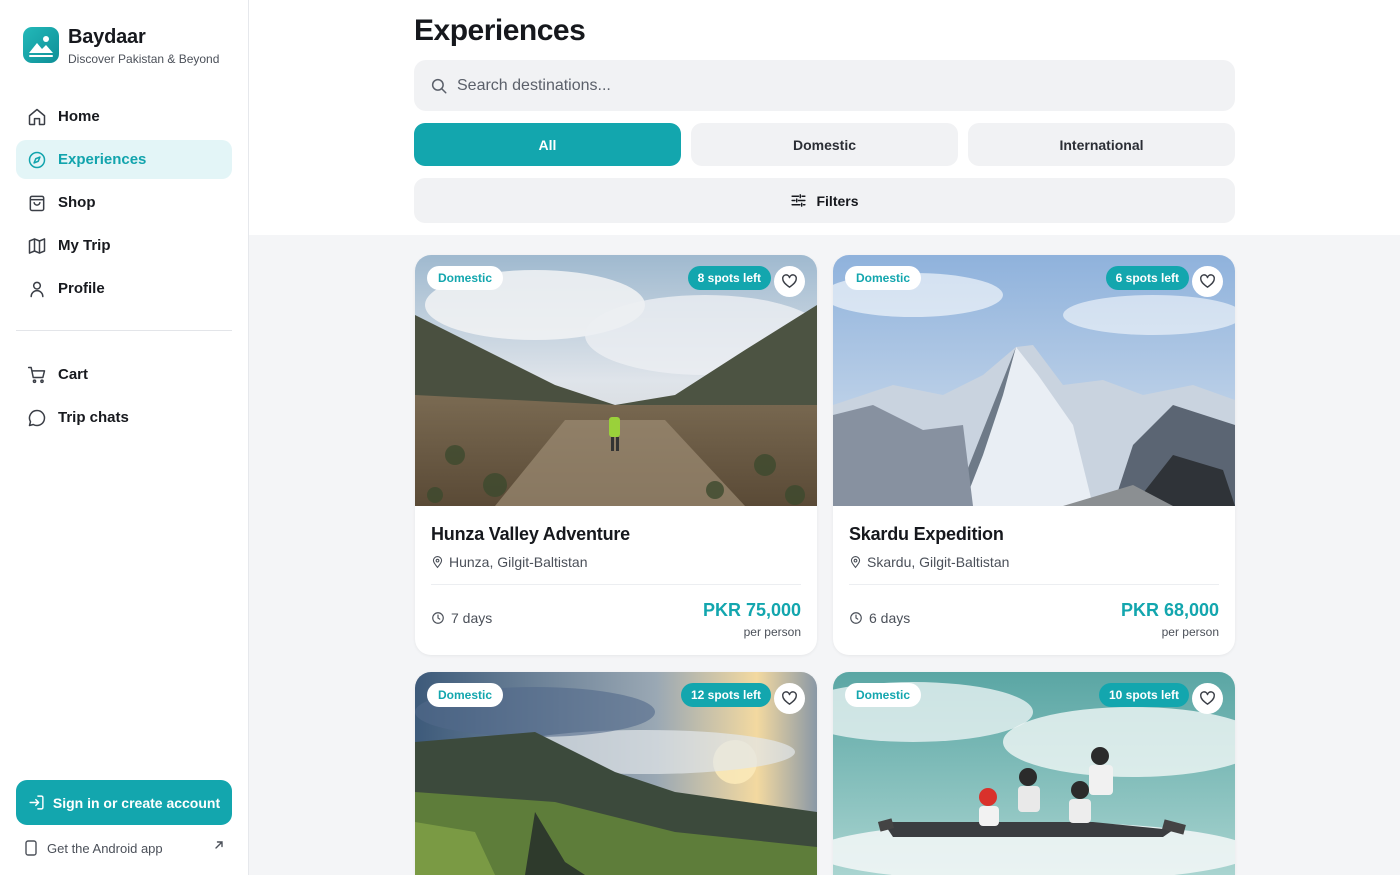  What do you see at coordinates (472, 618) in the screenshot?
I see `duration-text: 7 days` at bounding box center [472, 618].